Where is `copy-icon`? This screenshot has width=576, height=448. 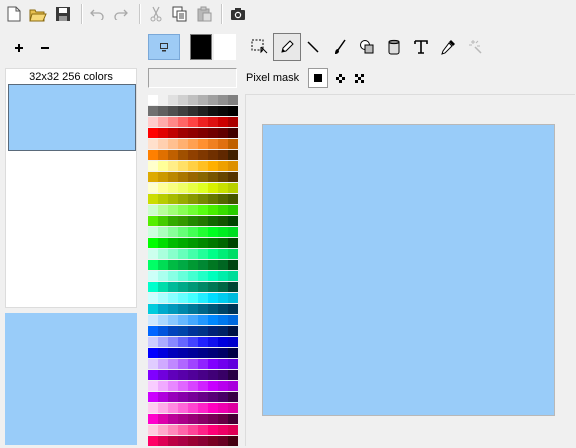 copy-icon is located at coordinates (180, 14).